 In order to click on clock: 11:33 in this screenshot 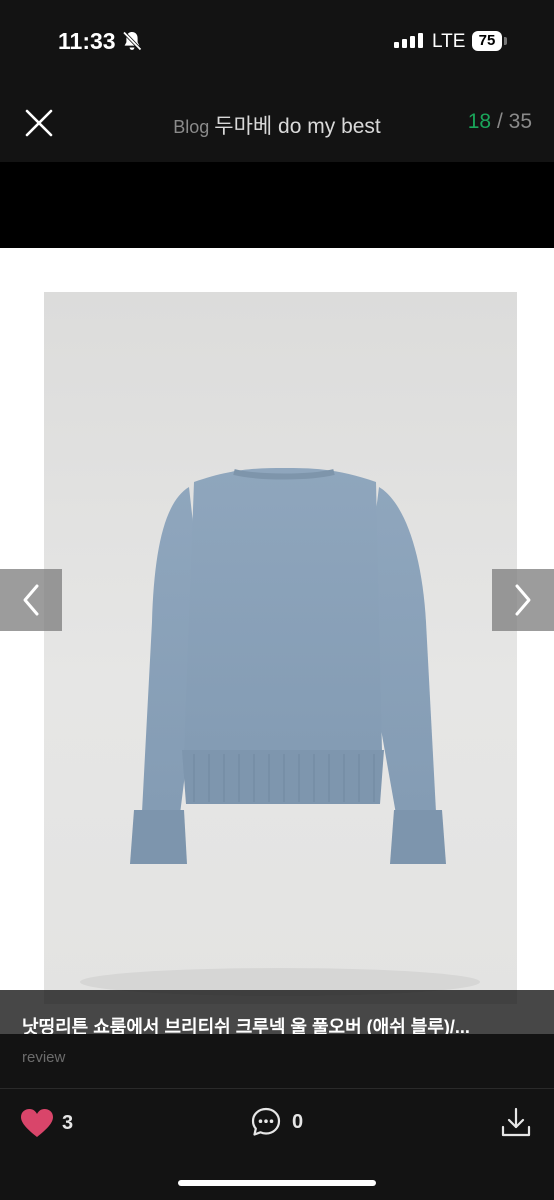, I will do `click(87, 41)`.